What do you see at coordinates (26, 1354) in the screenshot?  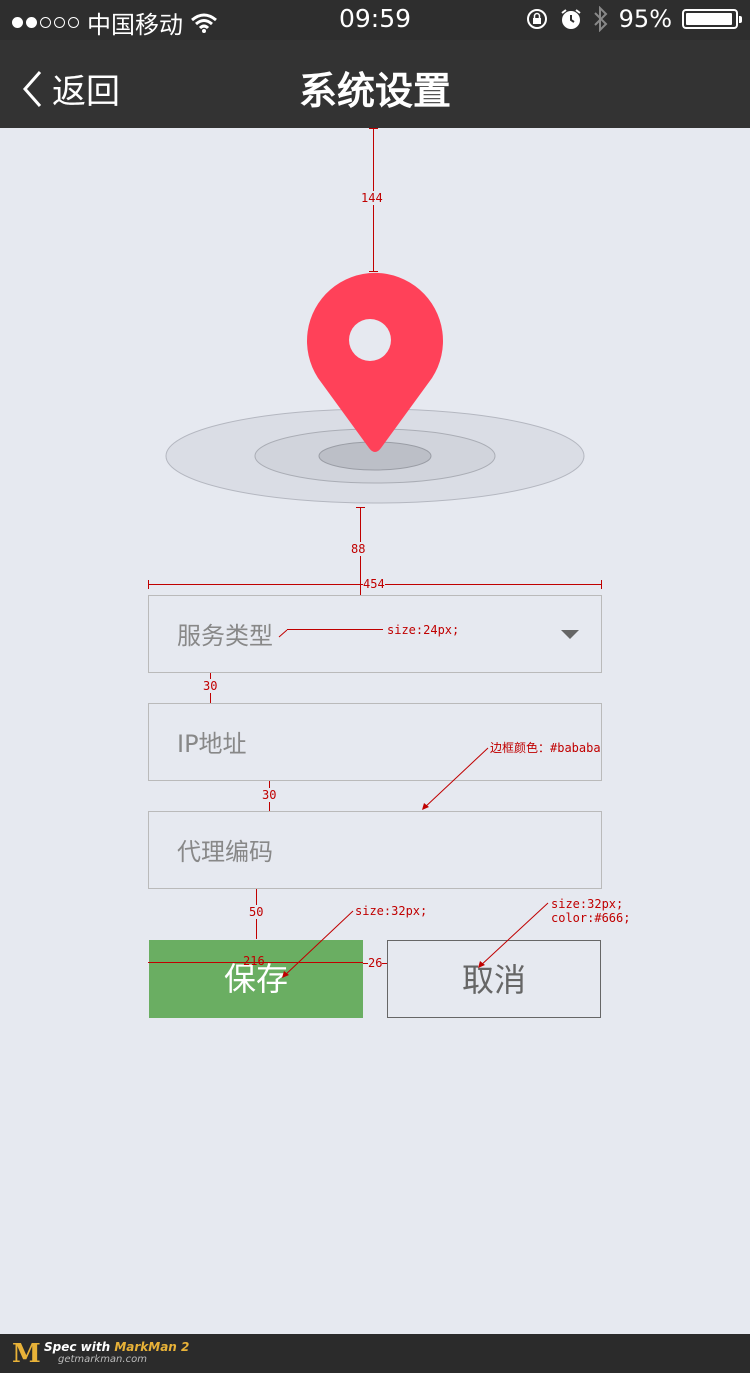 I see `markman-logo-icon: M` at bounding box center [26, 1354].